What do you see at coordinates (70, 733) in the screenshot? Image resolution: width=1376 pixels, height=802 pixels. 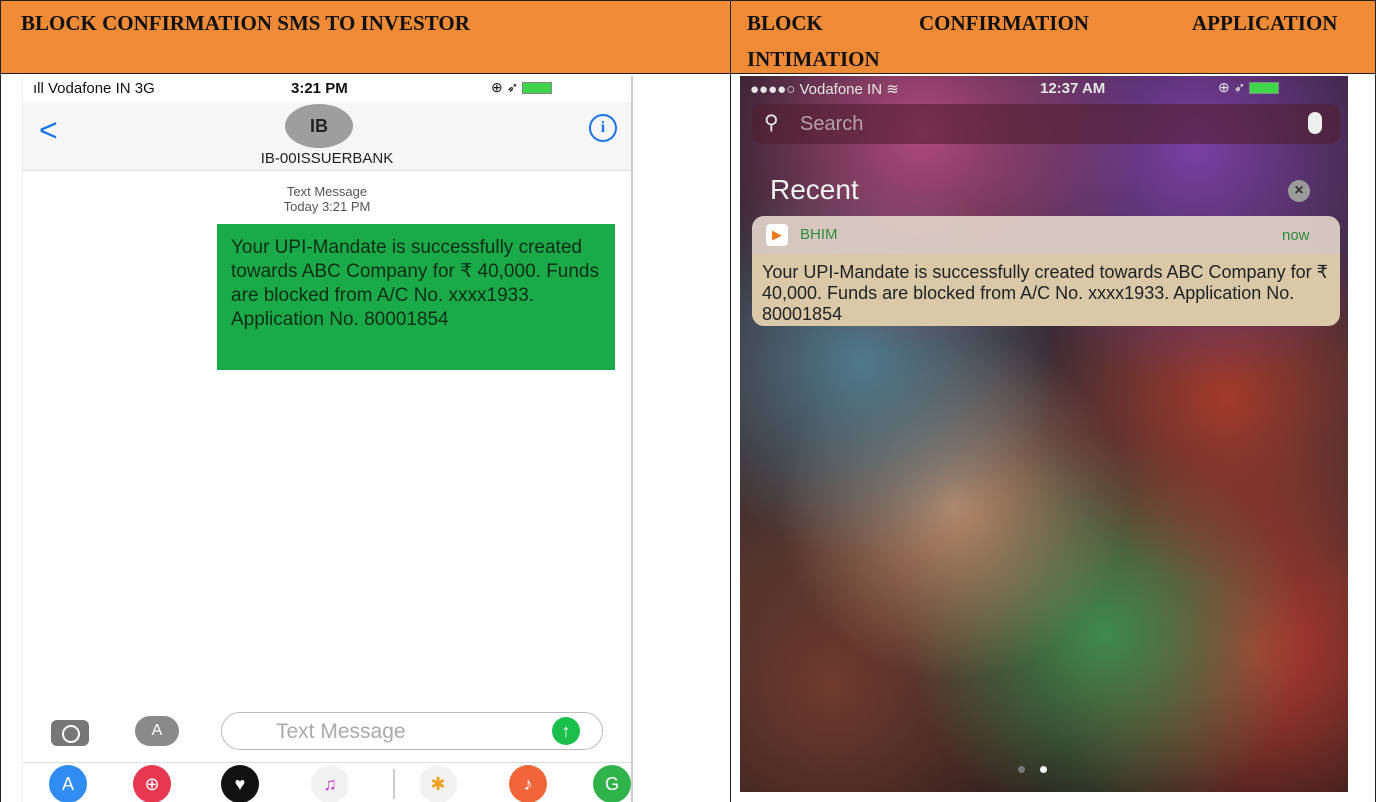 I see `camera-icon` at bounding box center [70, 733].